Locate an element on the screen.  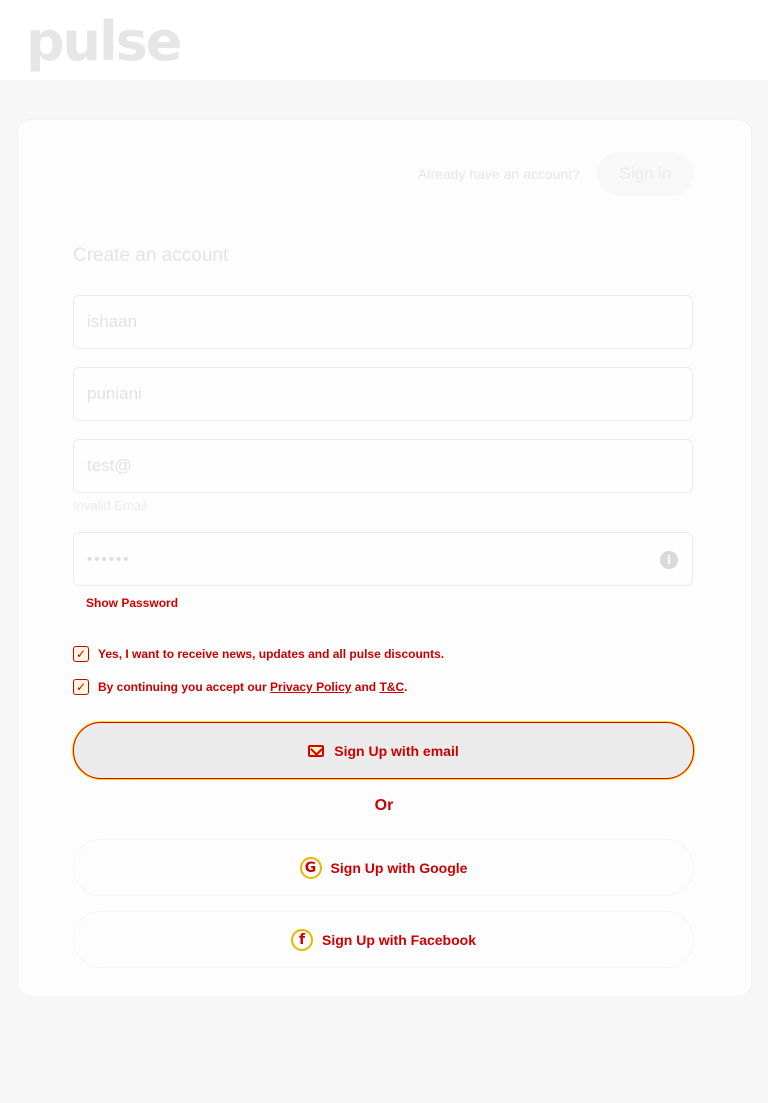
terms-consent-prefix: By continuing you accept our is located at coordinates (182, 687).